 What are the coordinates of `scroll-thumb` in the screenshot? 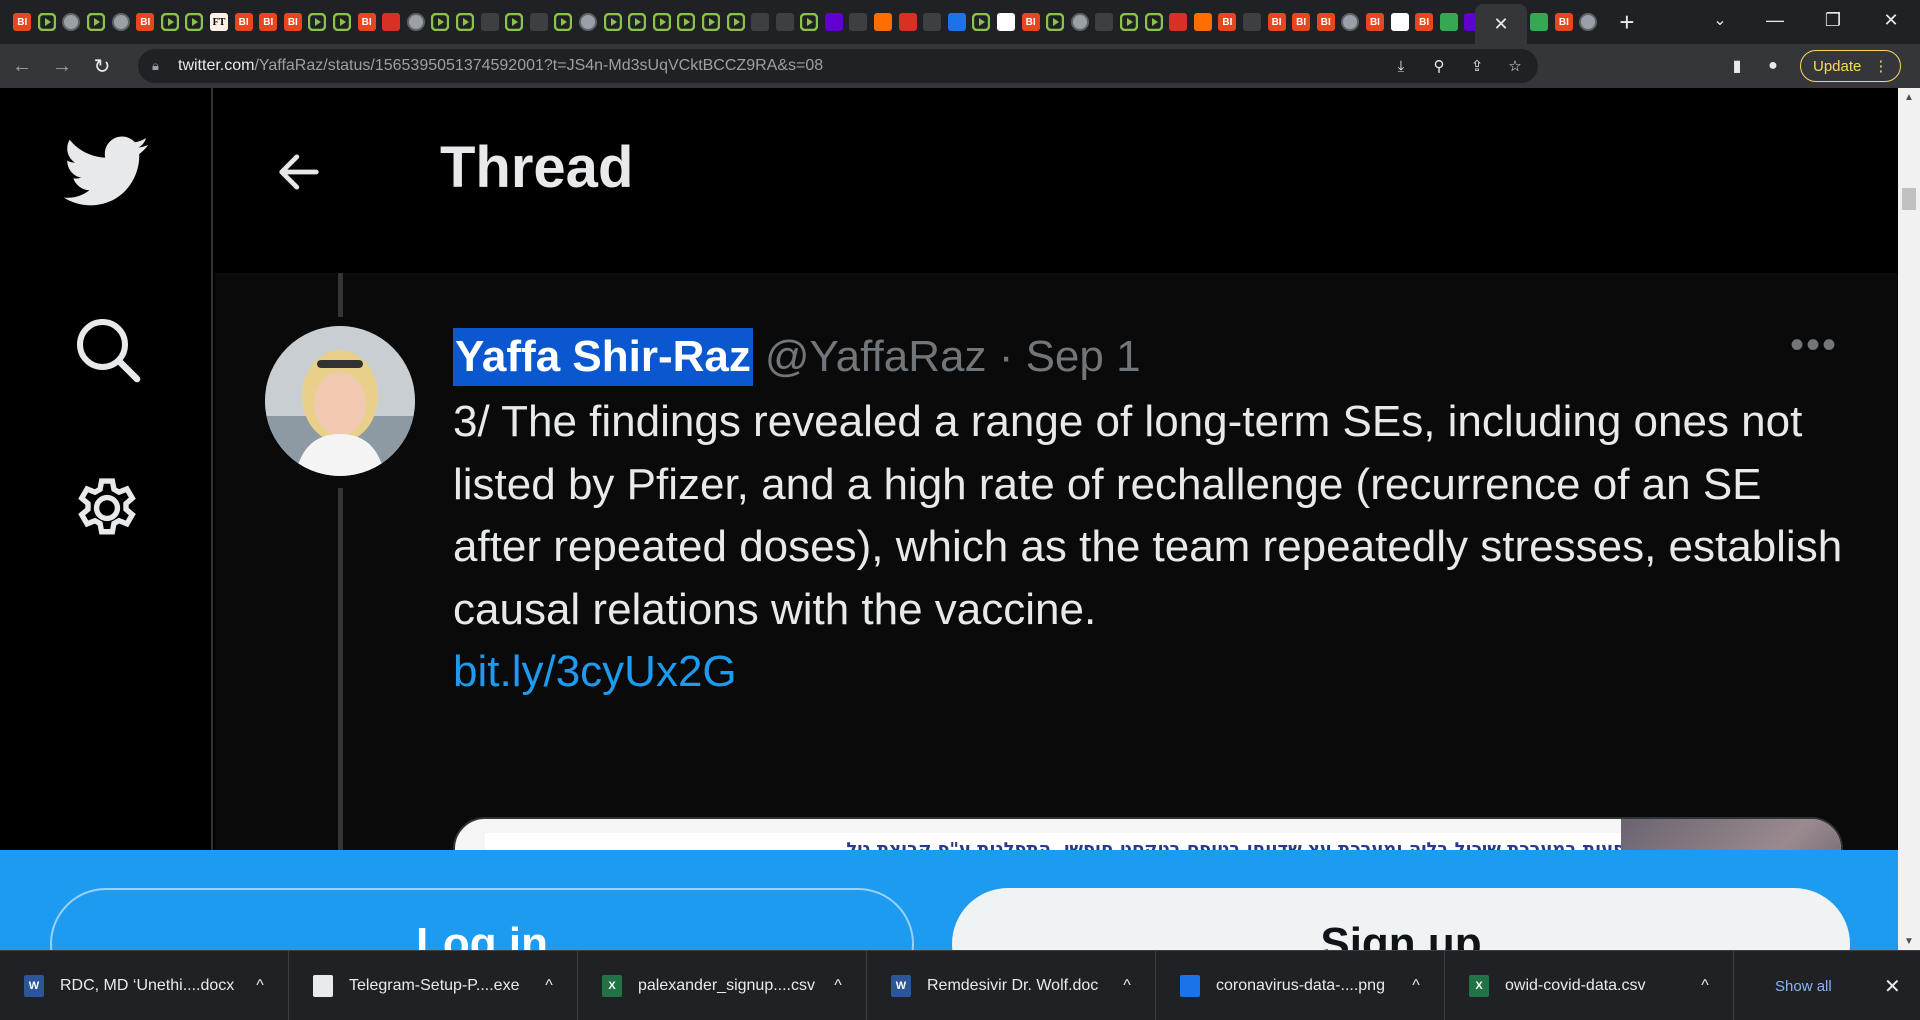 It's located at (1909, 199).